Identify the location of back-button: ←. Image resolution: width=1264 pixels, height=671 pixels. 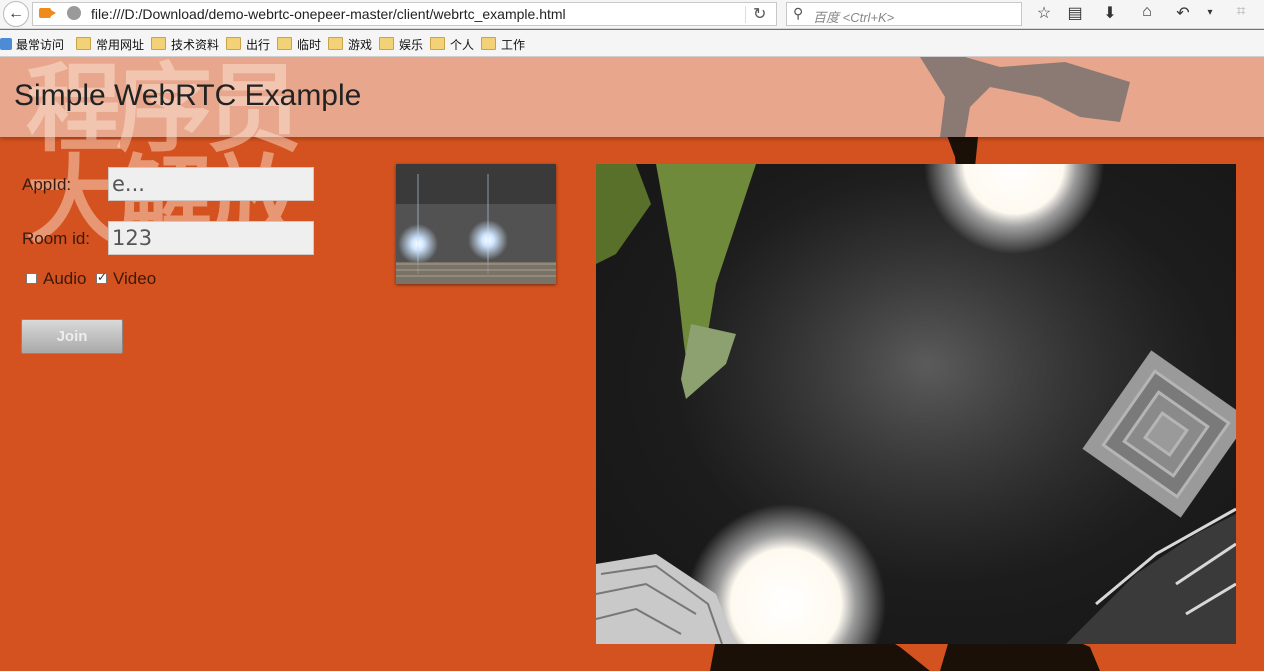
(16, 14).